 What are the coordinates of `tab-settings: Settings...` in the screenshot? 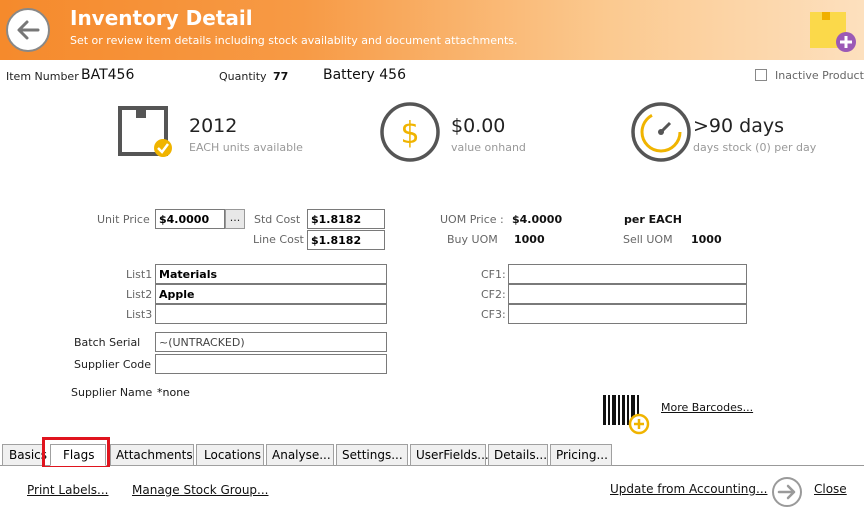 It's located at (372, 455).